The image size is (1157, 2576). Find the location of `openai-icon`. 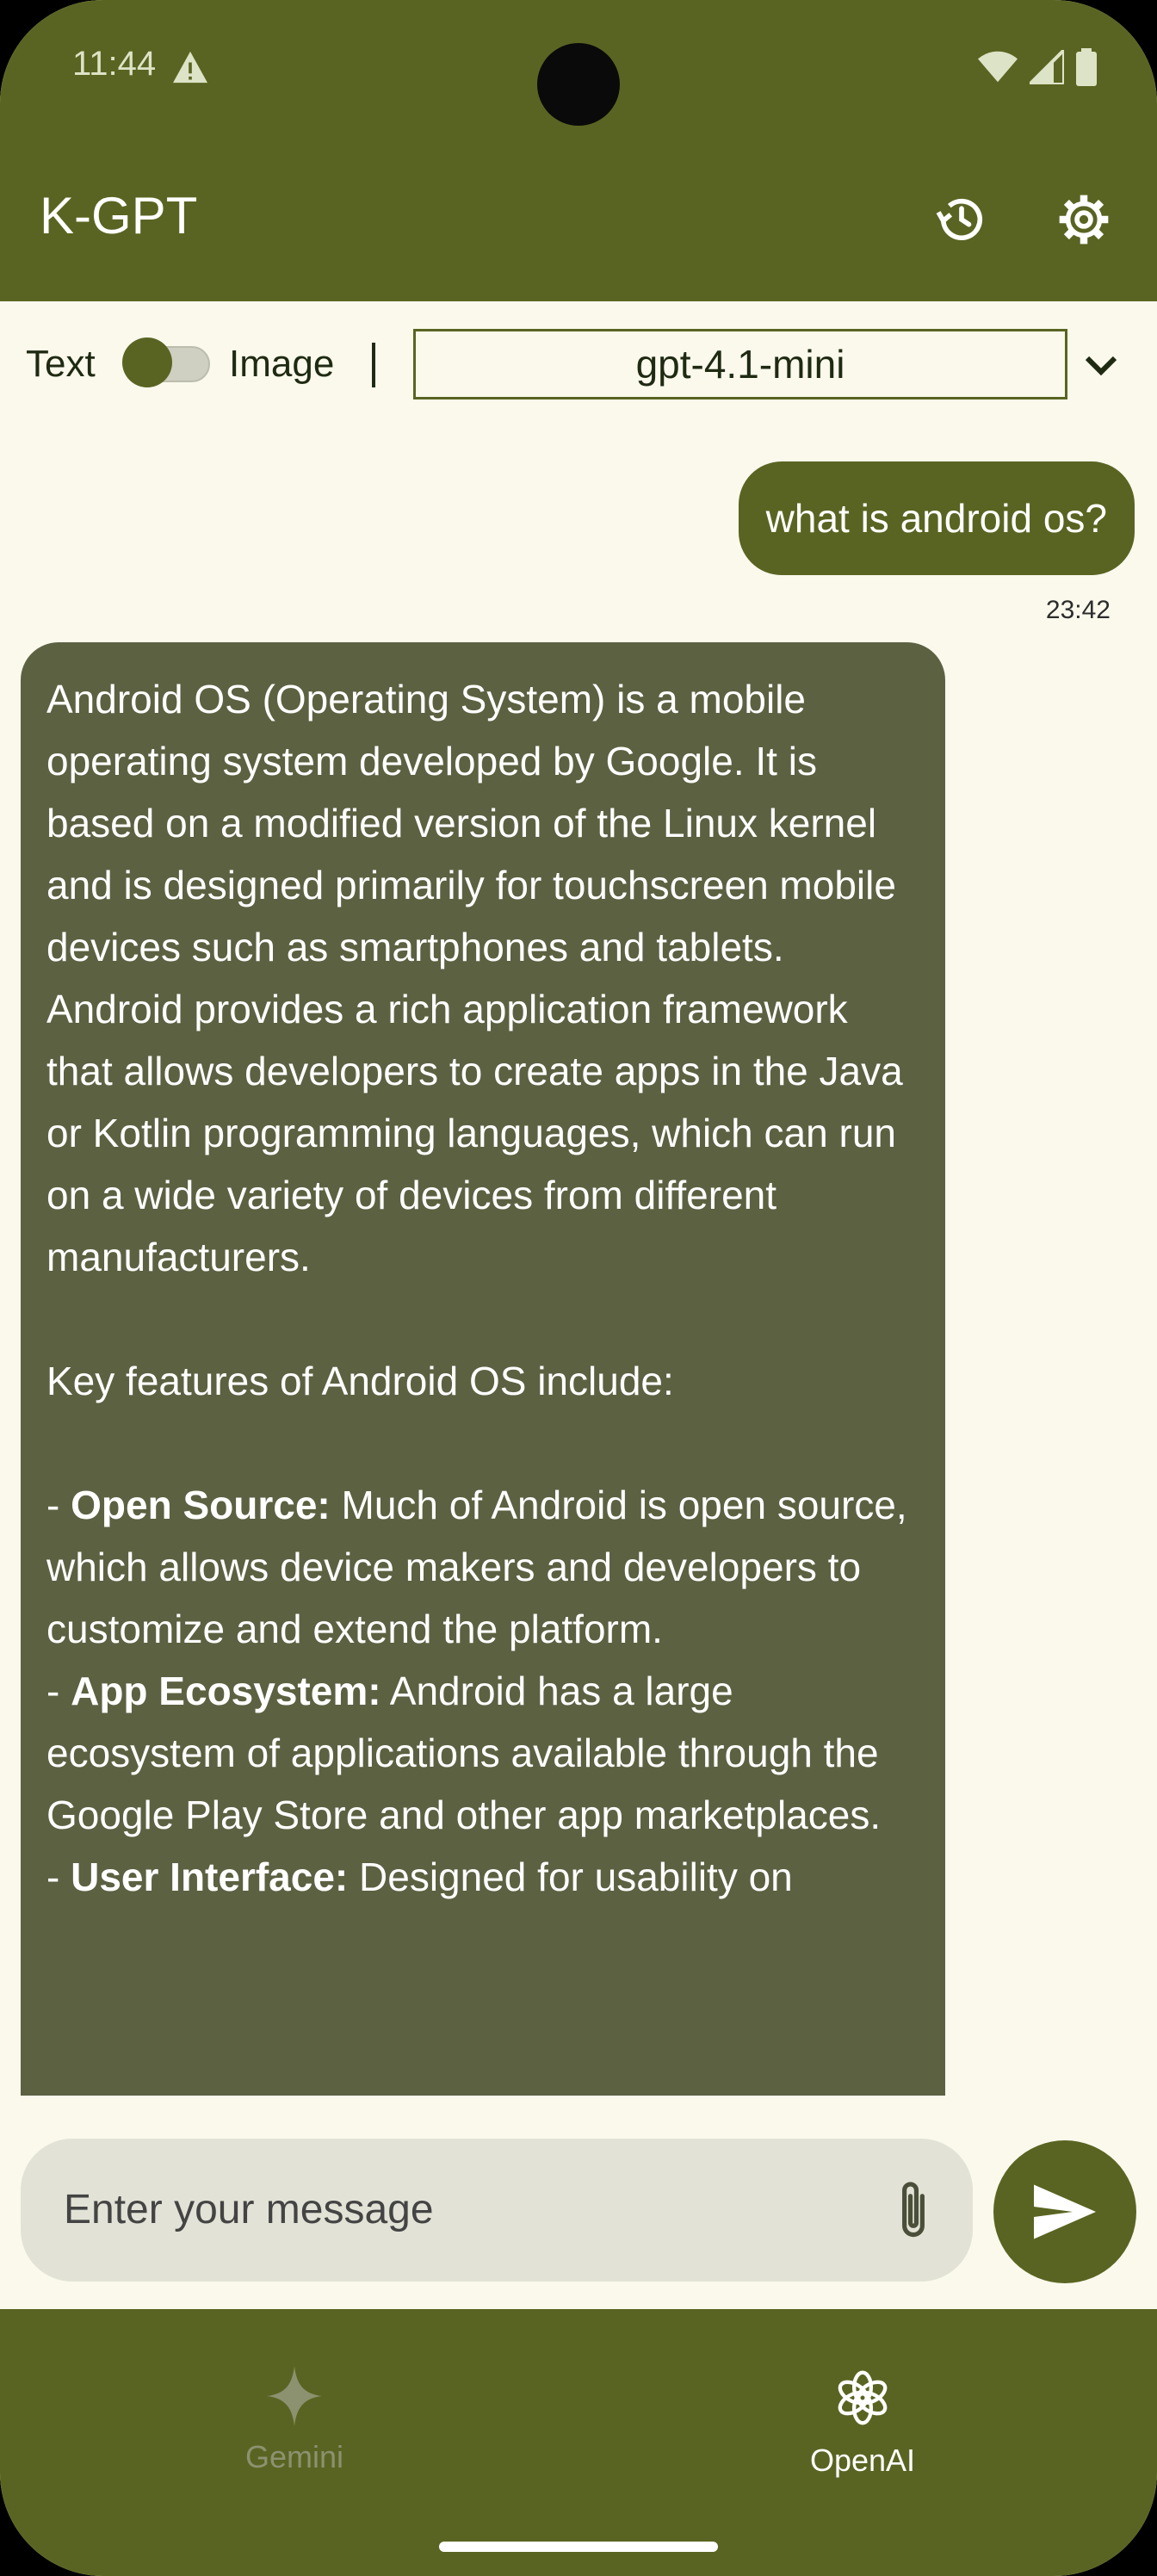

openai-icon is located at coordinates (863, 2397).